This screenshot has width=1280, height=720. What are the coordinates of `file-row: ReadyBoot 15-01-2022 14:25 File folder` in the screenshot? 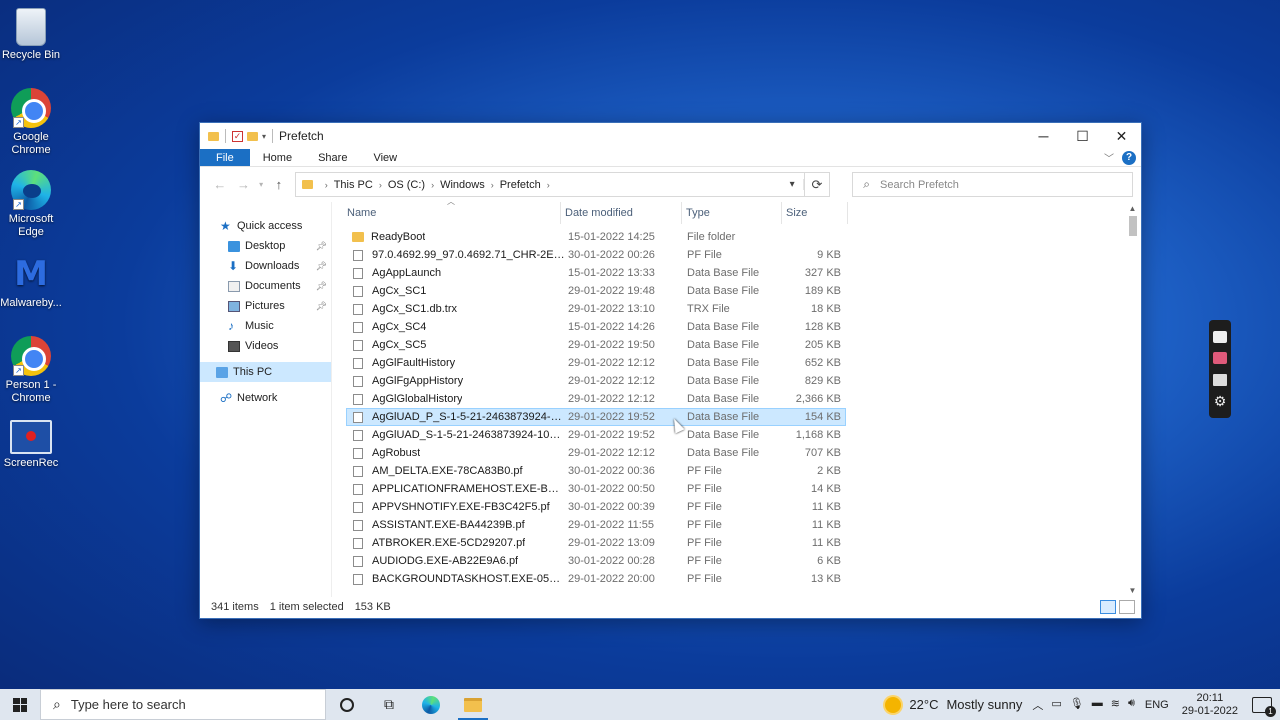 It's located at (596, 237).